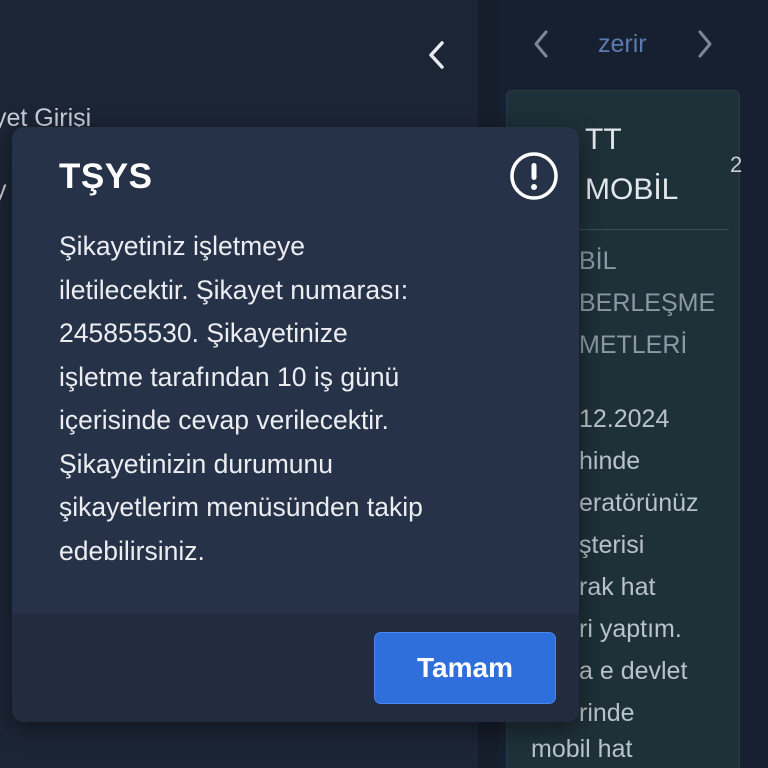 The height and width of the screenshot is (768, 768). What do you see at coordinates (736, 164) in the screenshot?
I see `side-digit: 2` at bounding box center [736, 164].